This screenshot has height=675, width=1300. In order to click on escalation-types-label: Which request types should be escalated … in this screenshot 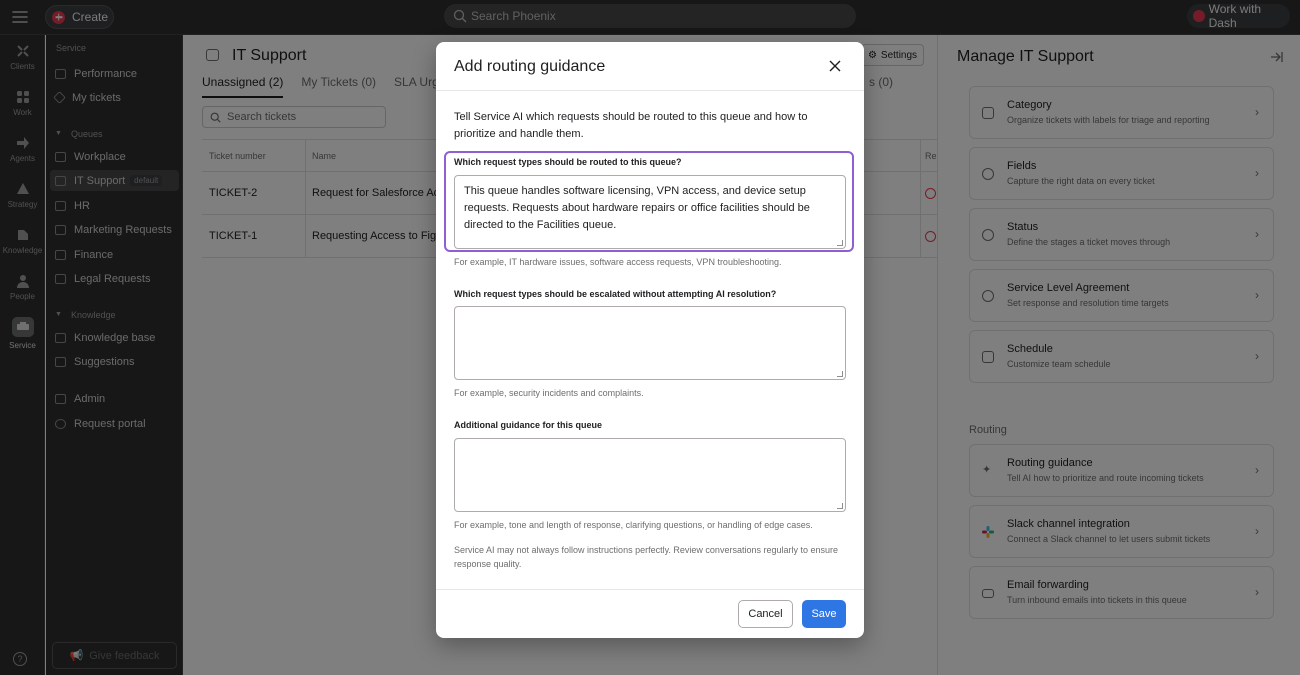, I will do `click(615, 294)`.